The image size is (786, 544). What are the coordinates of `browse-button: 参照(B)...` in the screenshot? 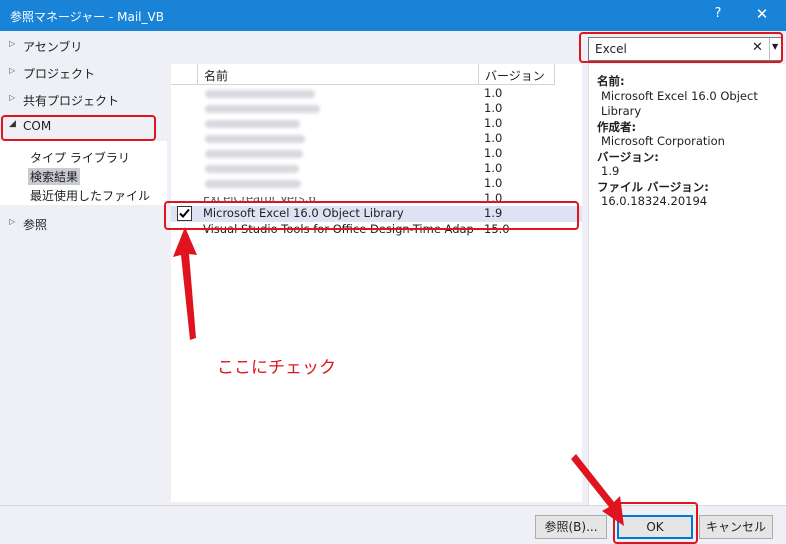 It's located at (571, 527).